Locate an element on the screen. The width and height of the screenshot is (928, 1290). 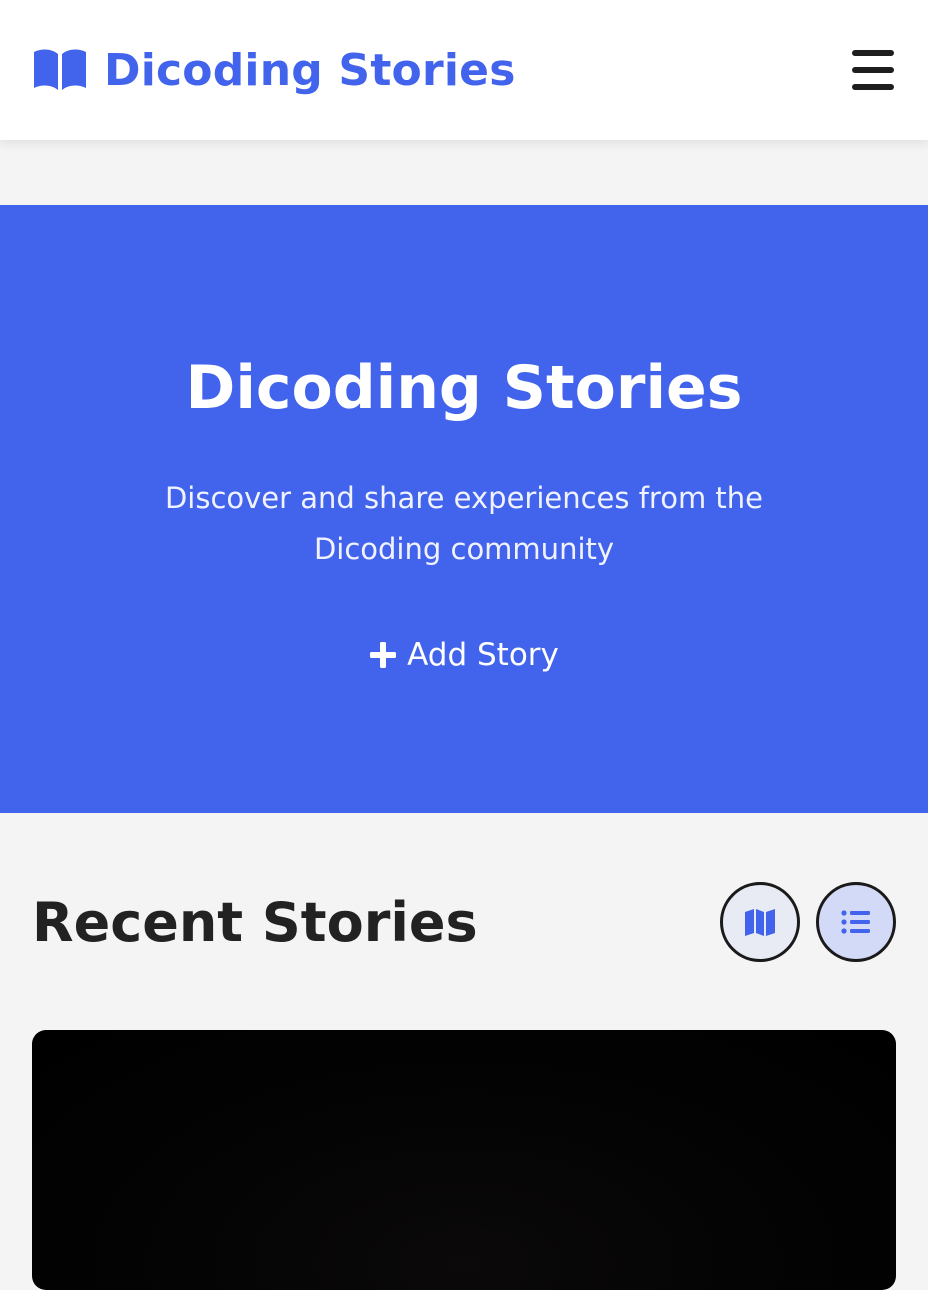
list-icon is located at coordinates (855, 922).